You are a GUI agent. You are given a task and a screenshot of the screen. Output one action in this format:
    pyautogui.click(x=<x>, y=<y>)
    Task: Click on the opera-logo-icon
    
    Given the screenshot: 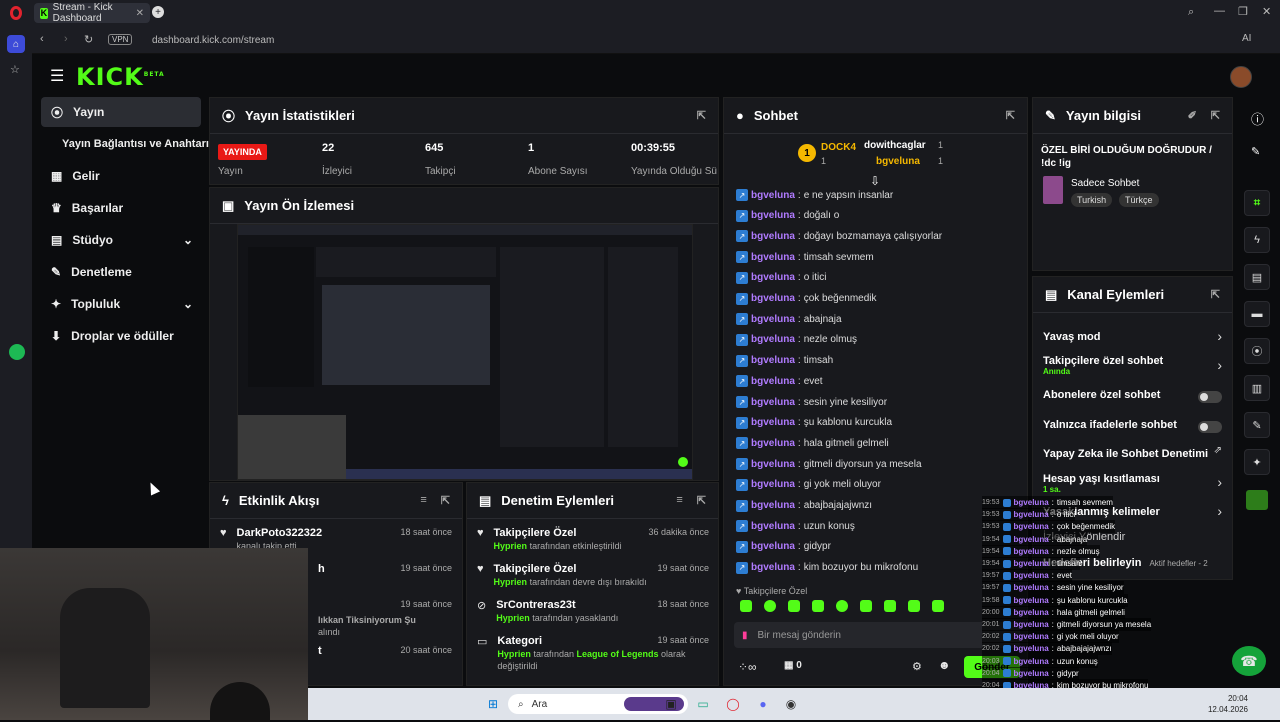 What is the action you would take?
    pyautogui.click(x=16, y=13)
    